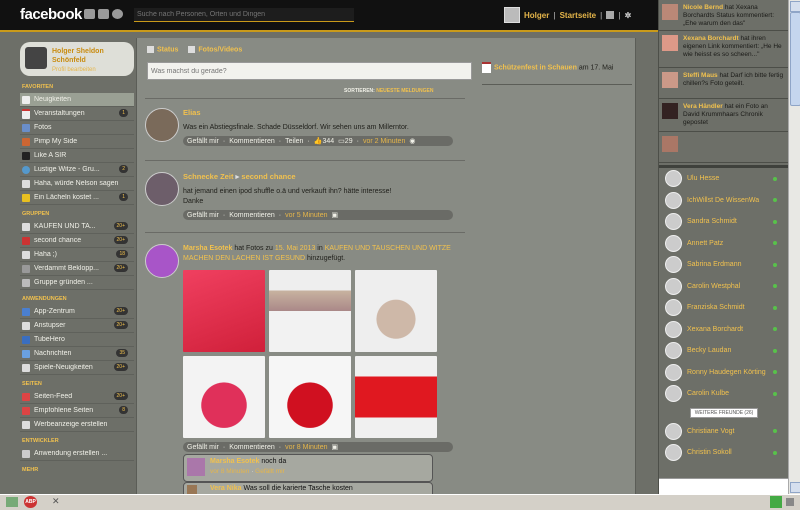 This screenshot has height=510, width=800. What do you see at coordinates (117, 14) in the screenshot?
I see `notifications-icon` at bounding box center [117, 14].